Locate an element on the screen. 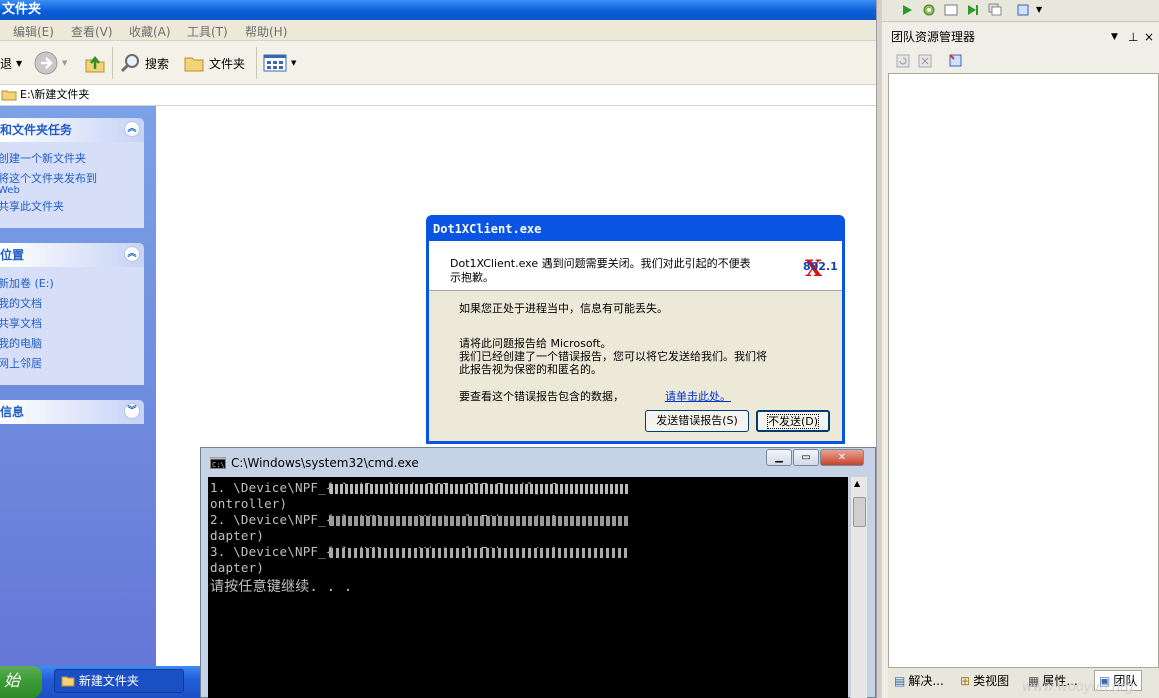  other-places-title: 位置 is located at coordinates (12, 255).